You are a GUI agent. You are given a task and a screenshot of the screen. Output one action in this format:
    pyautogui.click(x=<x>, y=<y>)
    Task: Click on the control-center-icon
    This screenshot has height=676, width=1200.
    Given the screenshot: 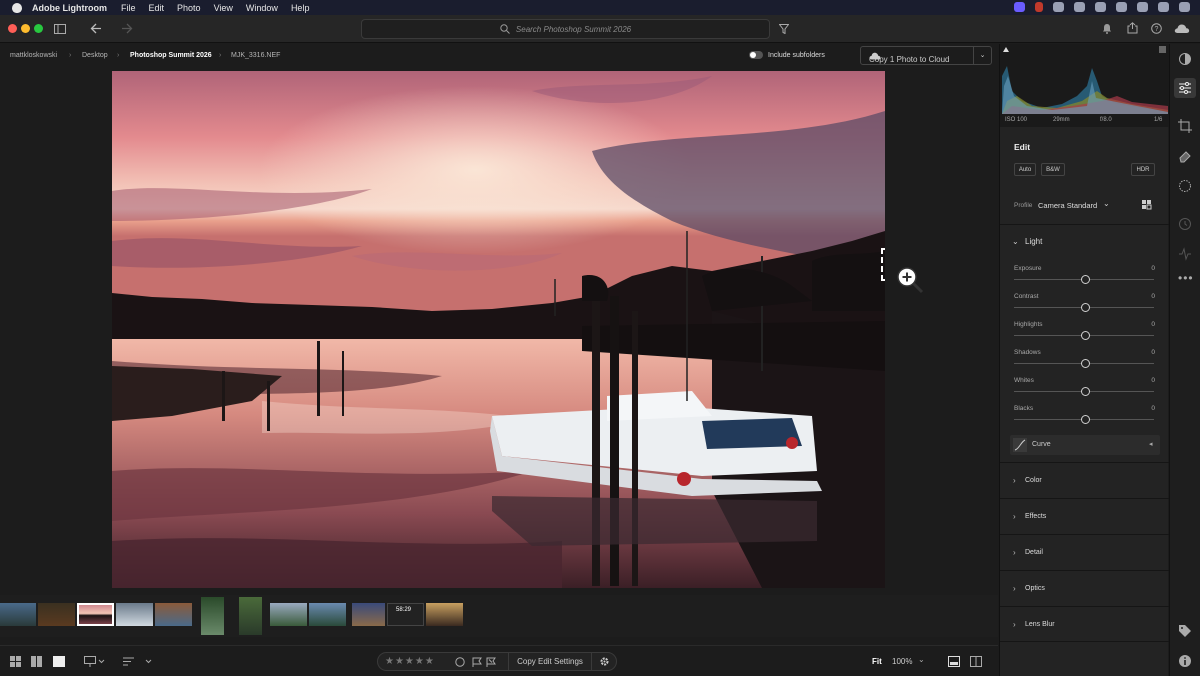 What is the action you would take?
    pyautogui.click(x=1184, y=7)
    